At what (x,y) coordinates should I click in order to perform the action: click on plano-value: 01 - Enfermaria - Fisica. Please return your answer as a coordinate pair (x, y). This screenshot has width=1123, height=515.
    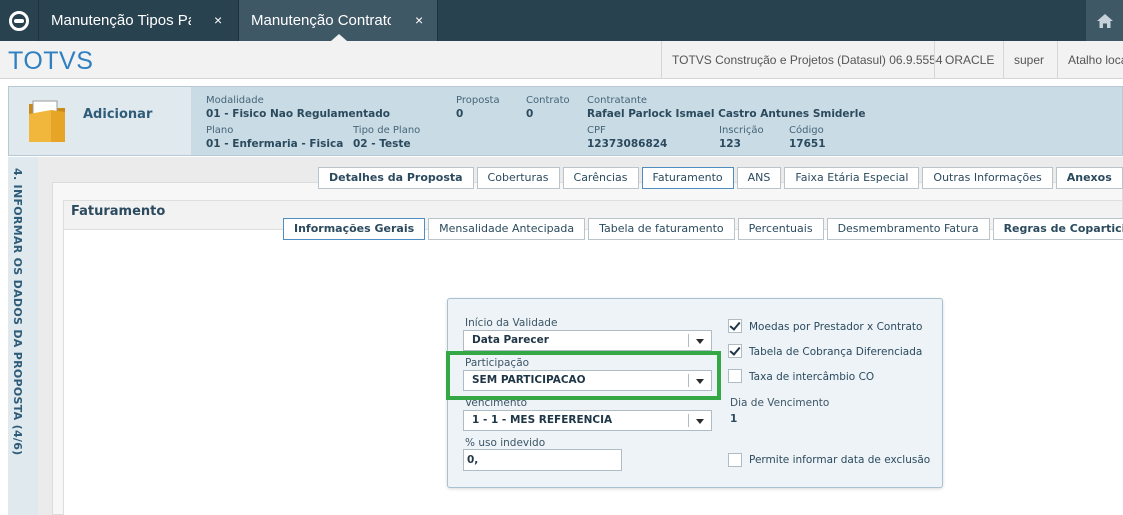
    Looking at the image, I should click on (275, 144).